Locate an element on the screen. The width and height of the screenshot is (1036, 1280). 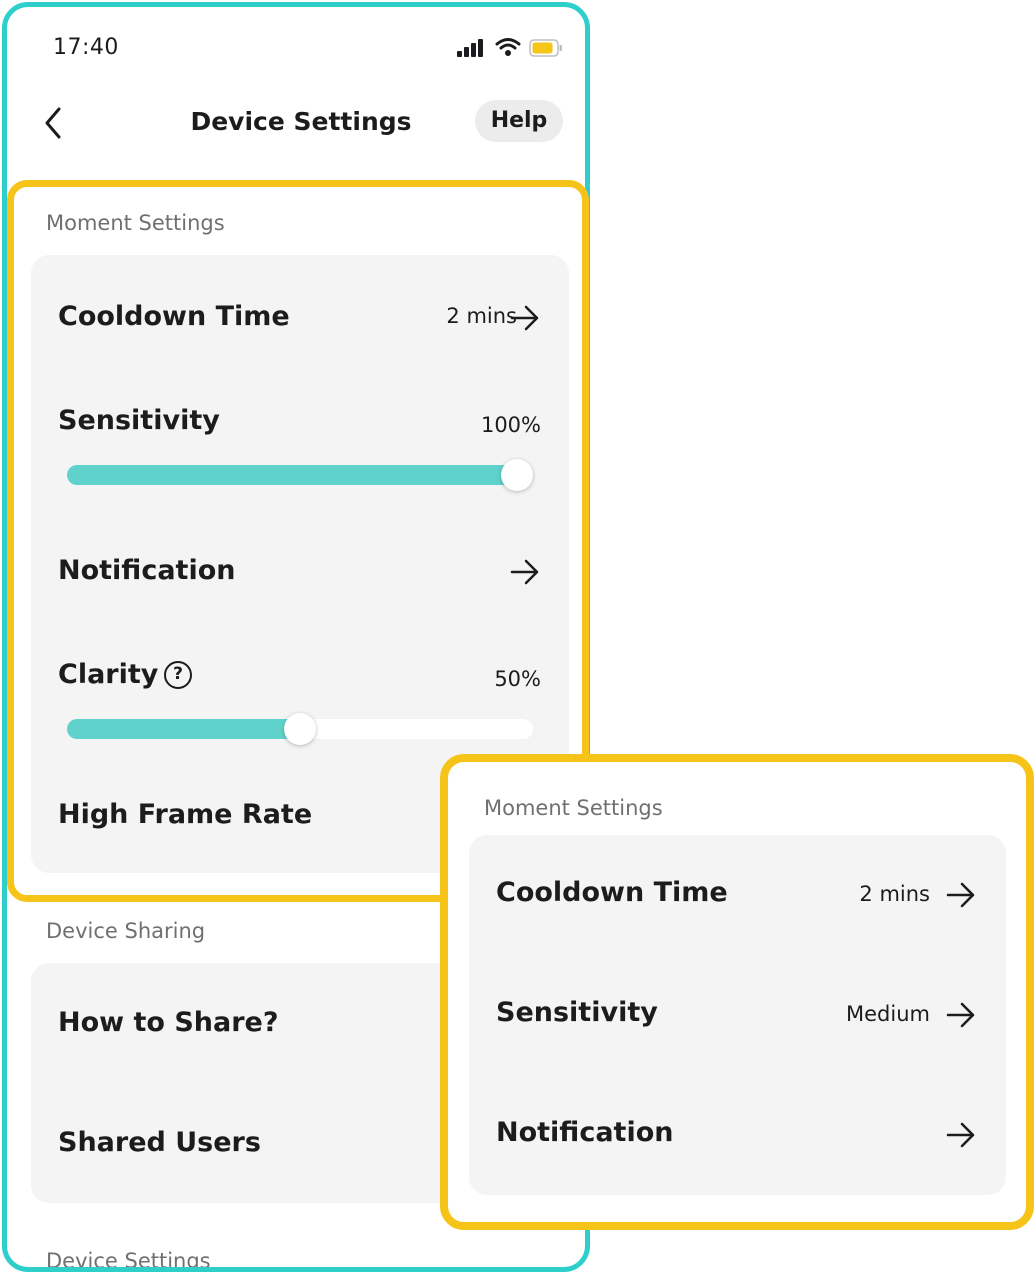
how-to-share-title: How to Share? is located at coordinates (168, 1022).